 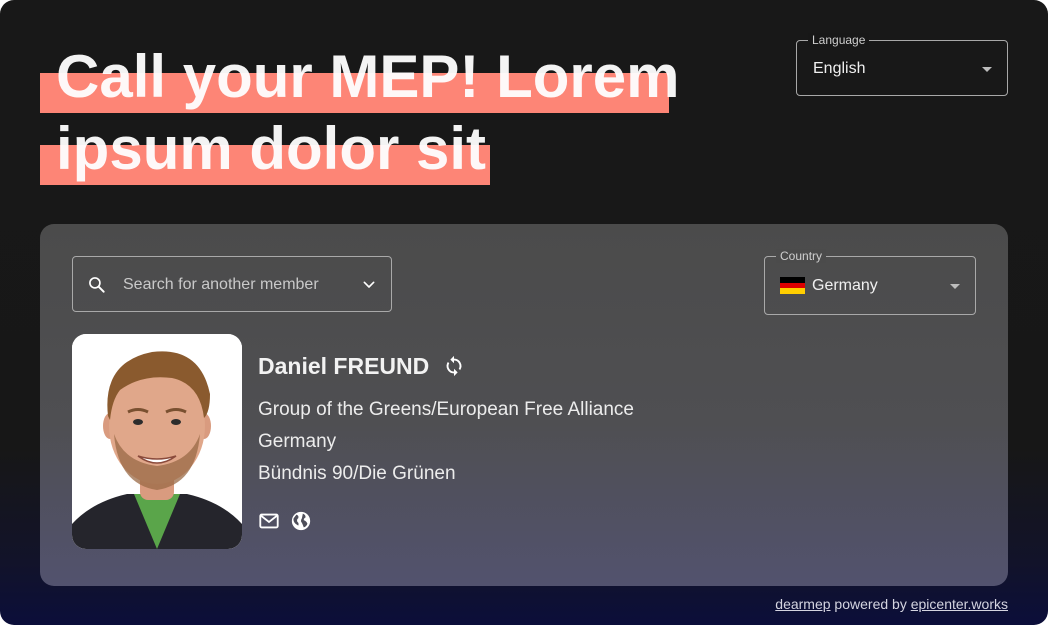 I want to click on mep-country: Germany, so click(x=297, y=441).